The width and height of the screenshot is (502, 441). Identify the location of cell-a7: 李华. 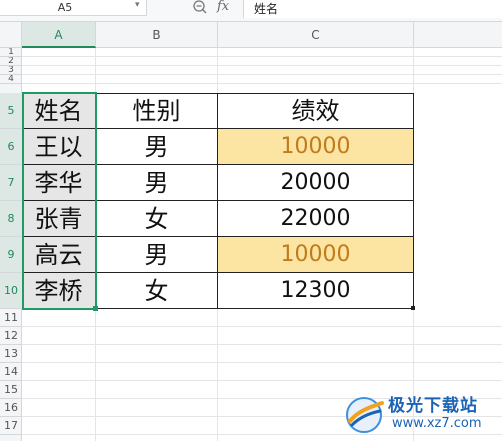
(59, 183).